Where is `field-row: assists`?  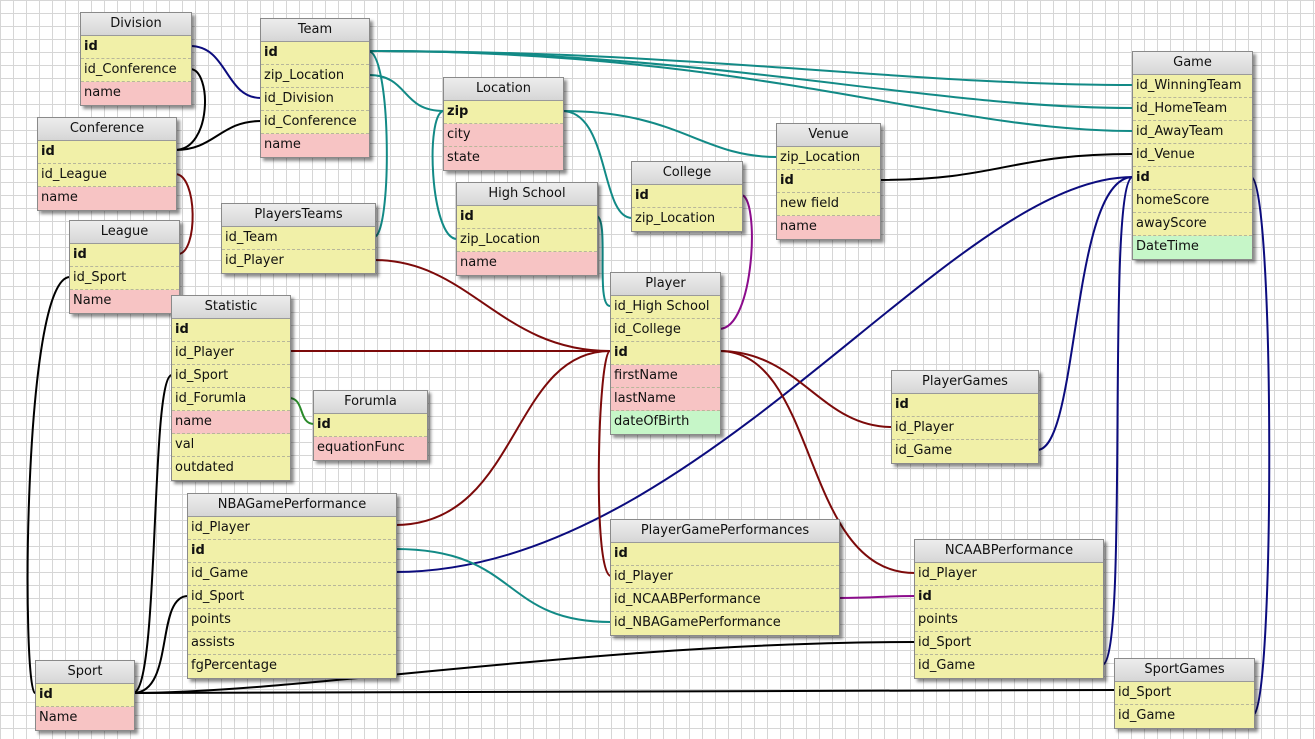 field-row: assists is located at coordinates (292, 643).